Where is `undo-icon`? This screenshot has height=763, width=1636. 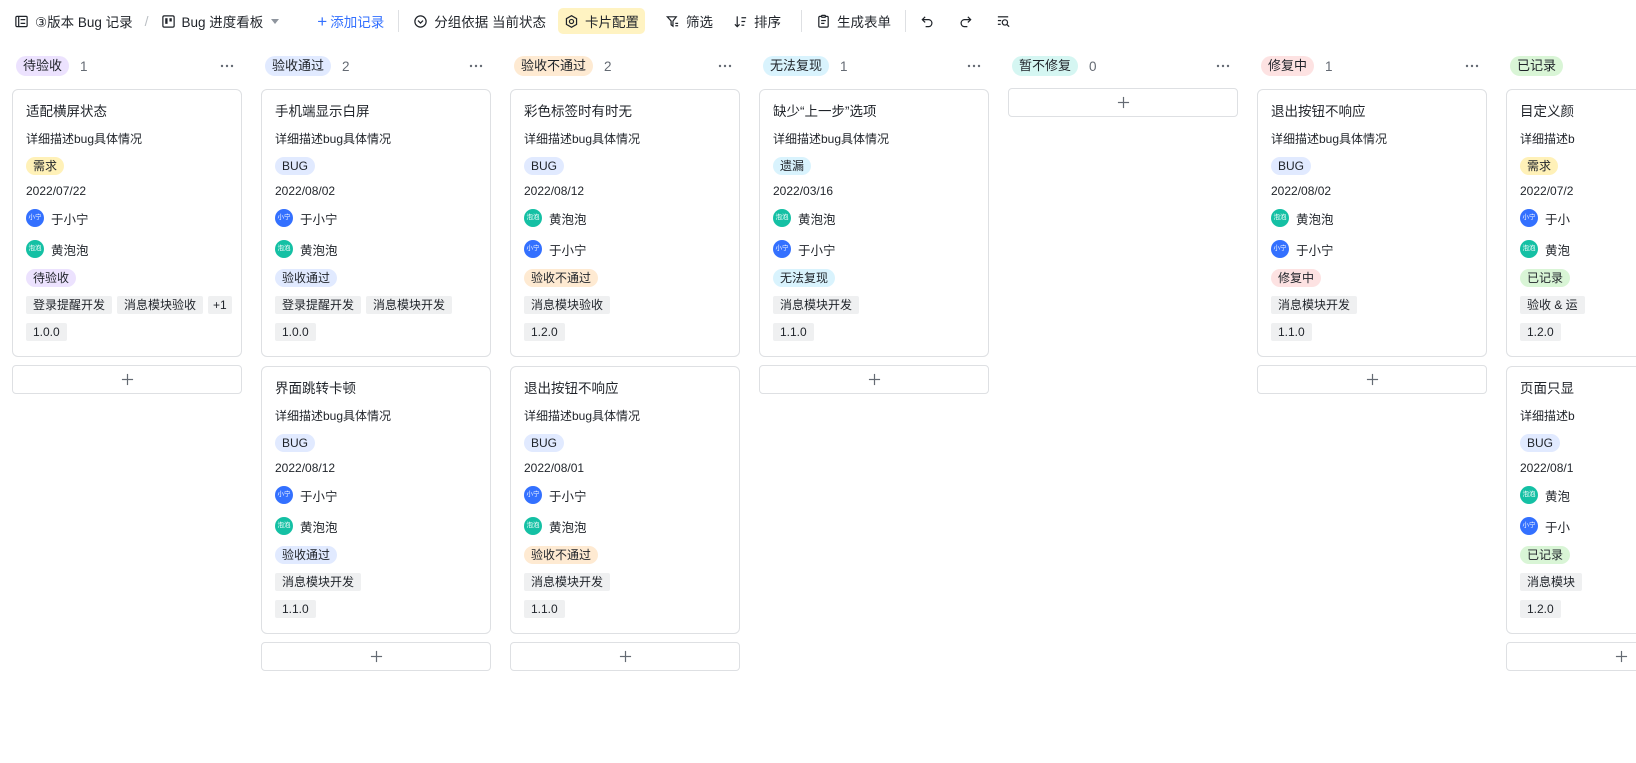 undo-icon is located at coordinates (927, 21).